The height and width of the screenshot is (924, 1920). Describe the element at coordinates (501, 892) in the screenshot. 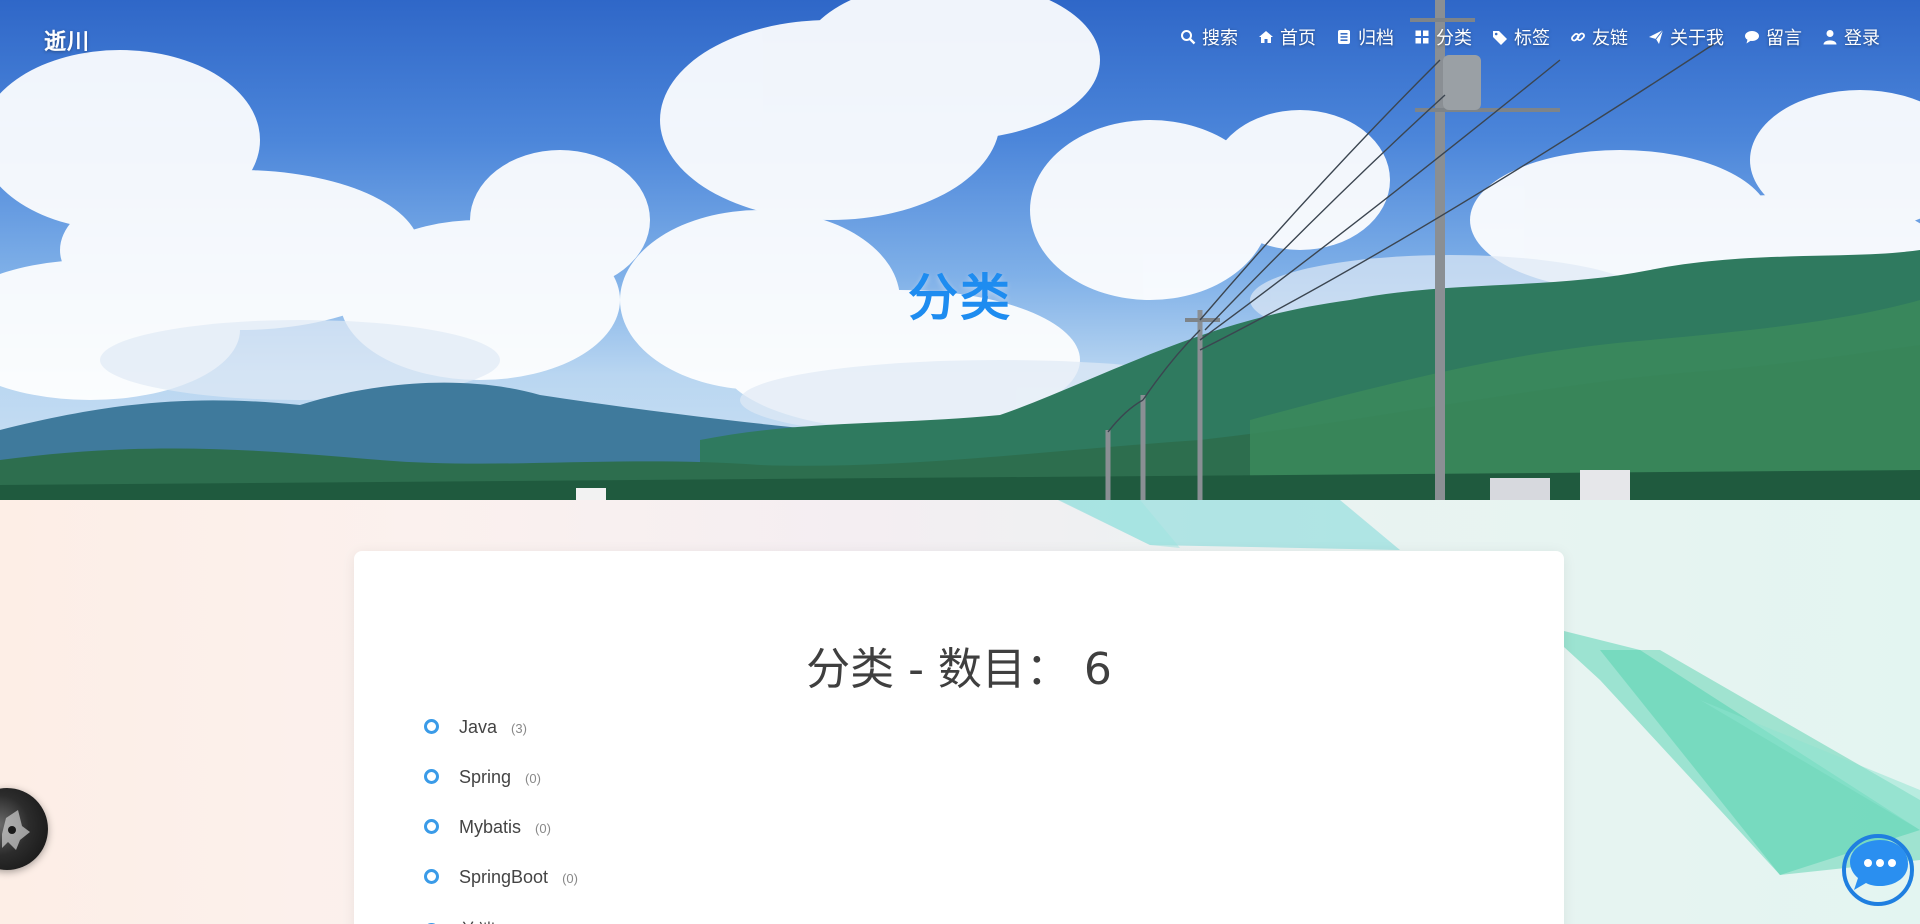

I see `list-item: SpringBoot (0)` at that location.